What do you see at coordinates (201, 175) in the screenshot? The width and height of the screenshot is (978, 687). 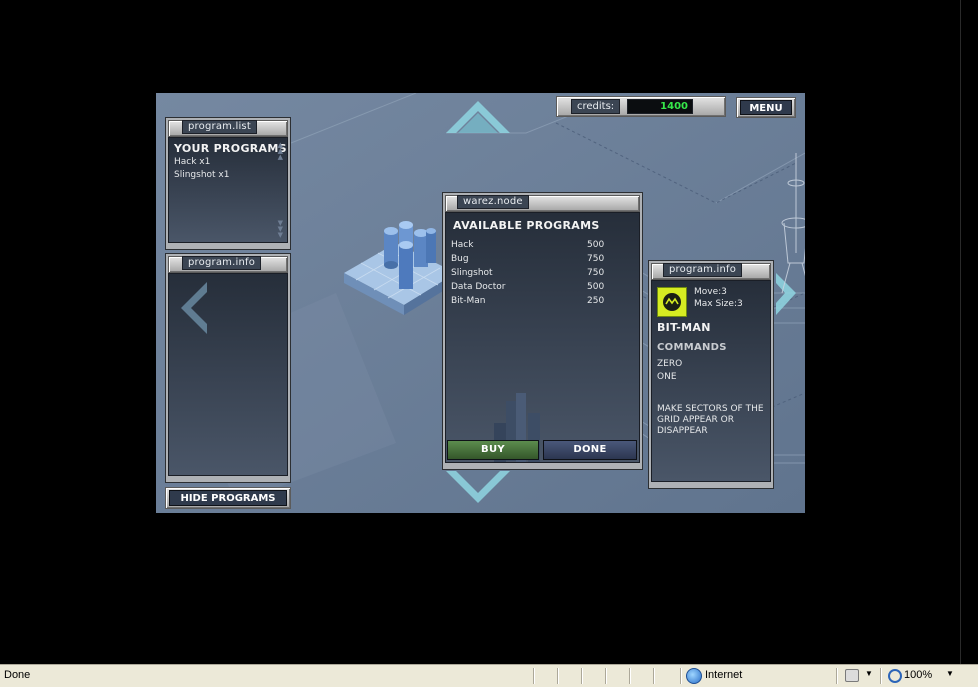 I see `program-list-item: Slingshot x1` at bounding box center [201, 175].